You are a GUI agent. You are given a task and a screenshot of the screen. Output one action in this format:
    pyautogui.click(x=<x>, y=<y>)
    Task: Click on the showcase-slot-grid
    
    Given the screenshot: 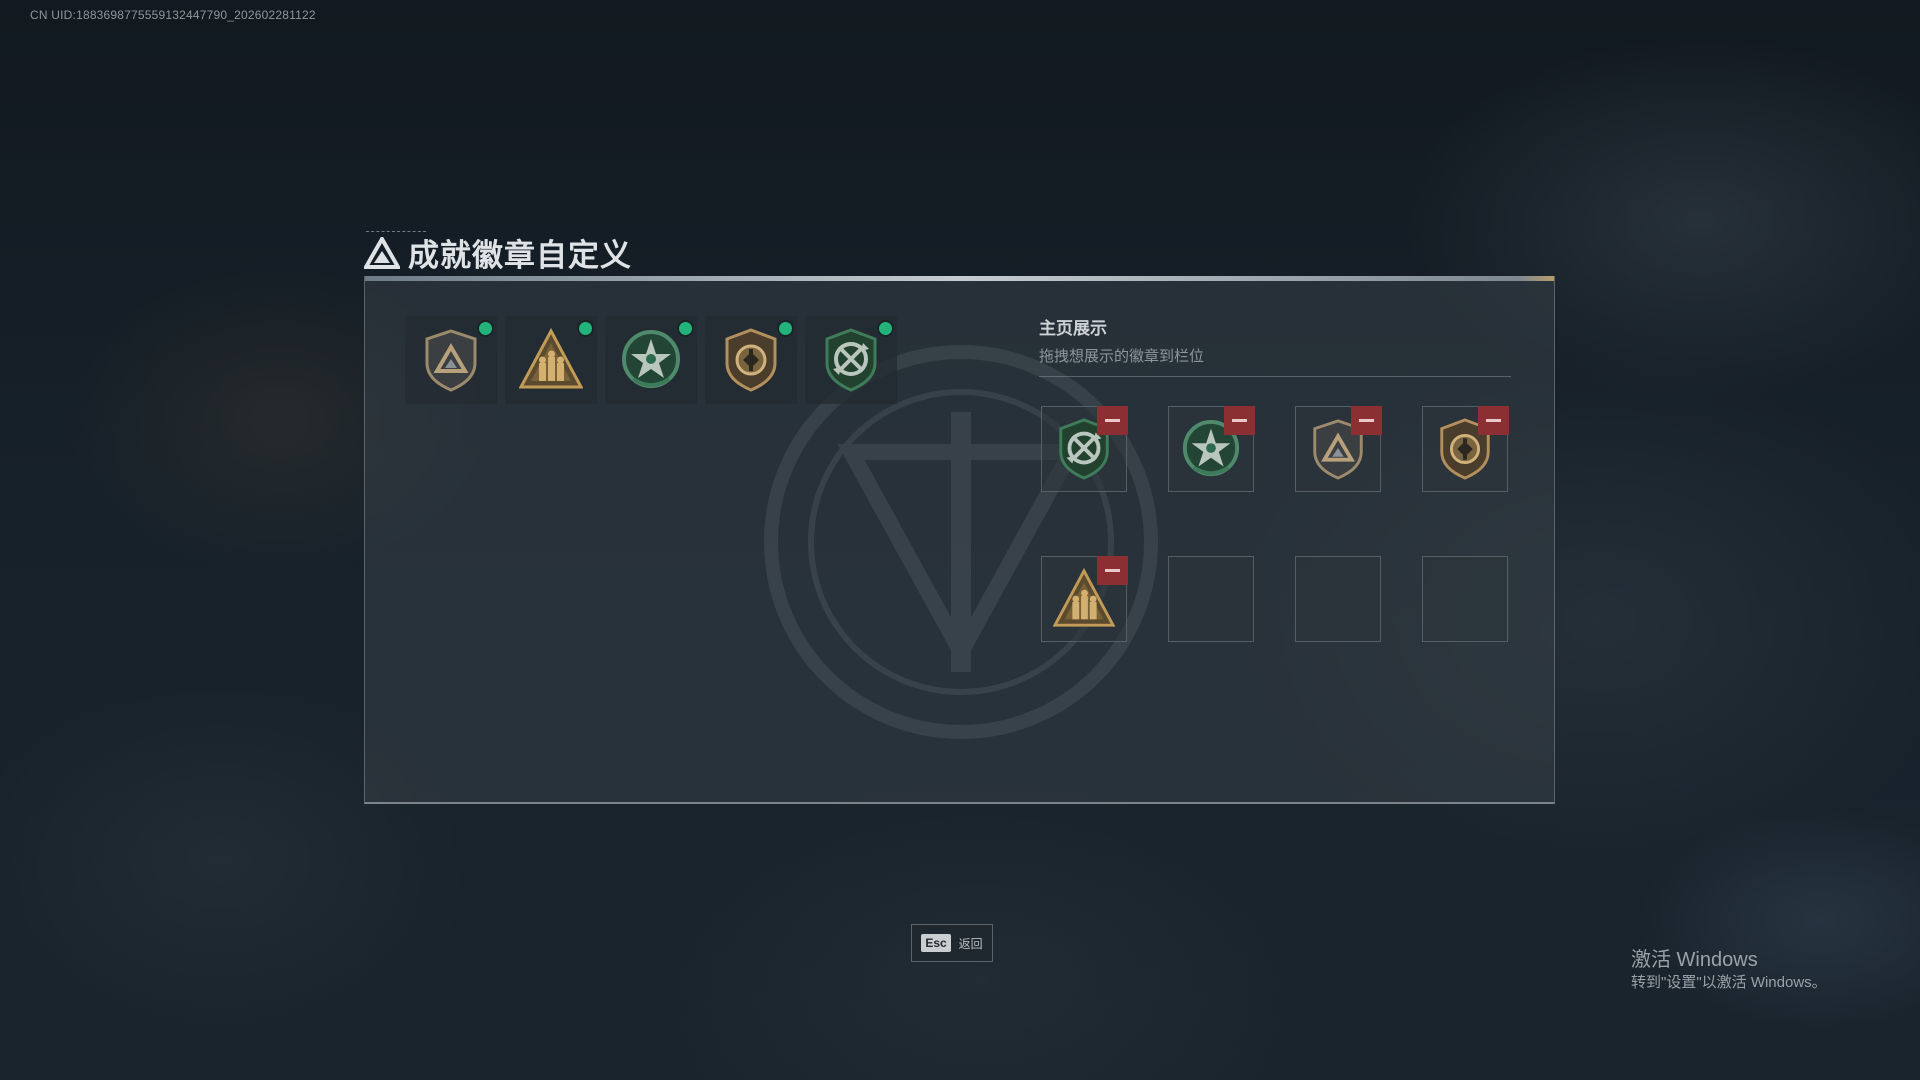 What is the action you would take?
    pyautogui.click(x=1275, y=524)
    